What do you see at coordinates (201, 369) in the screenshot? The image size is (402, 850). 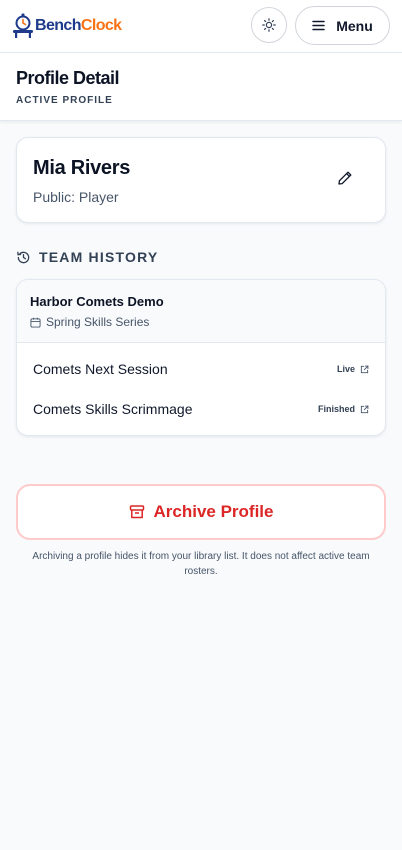 I see `session-row: Comets Next Session Live` at bounding box center [201, 369].